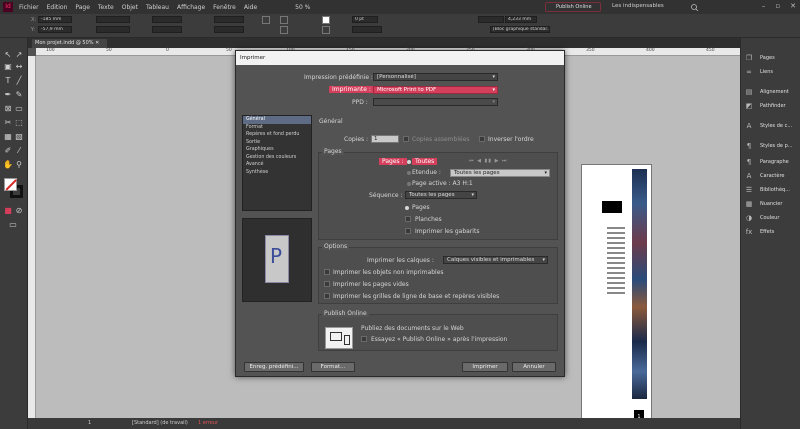 The width and height of the screenshot is (800, 429). I want to click on zoom-select: 50 %, so click(302, 7).